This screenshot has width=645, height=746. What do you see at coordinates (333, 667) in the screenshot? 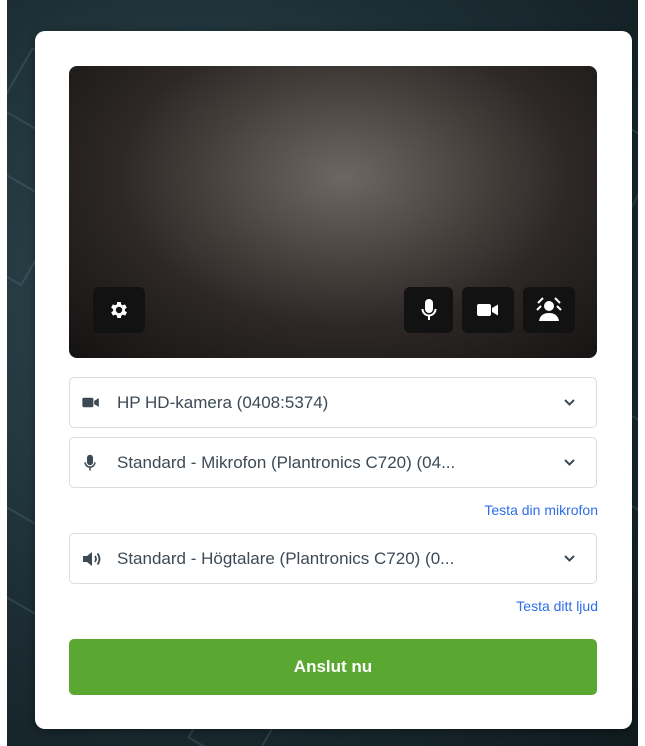
I see `join-now-button: Anslut nu` at bounding box center [333, 667].